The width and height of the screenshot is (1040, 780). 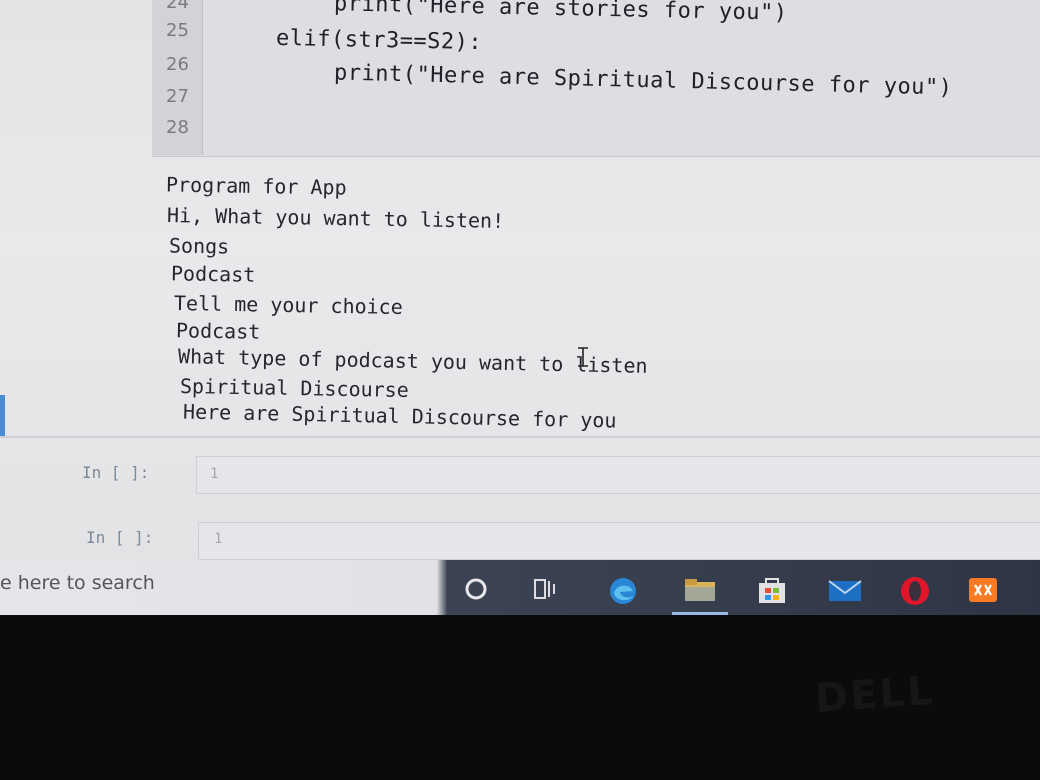 What do you see at coordinates (520, 587) in the screenshot?
I see `windows-taskbar` at bounding box center [520, 587].